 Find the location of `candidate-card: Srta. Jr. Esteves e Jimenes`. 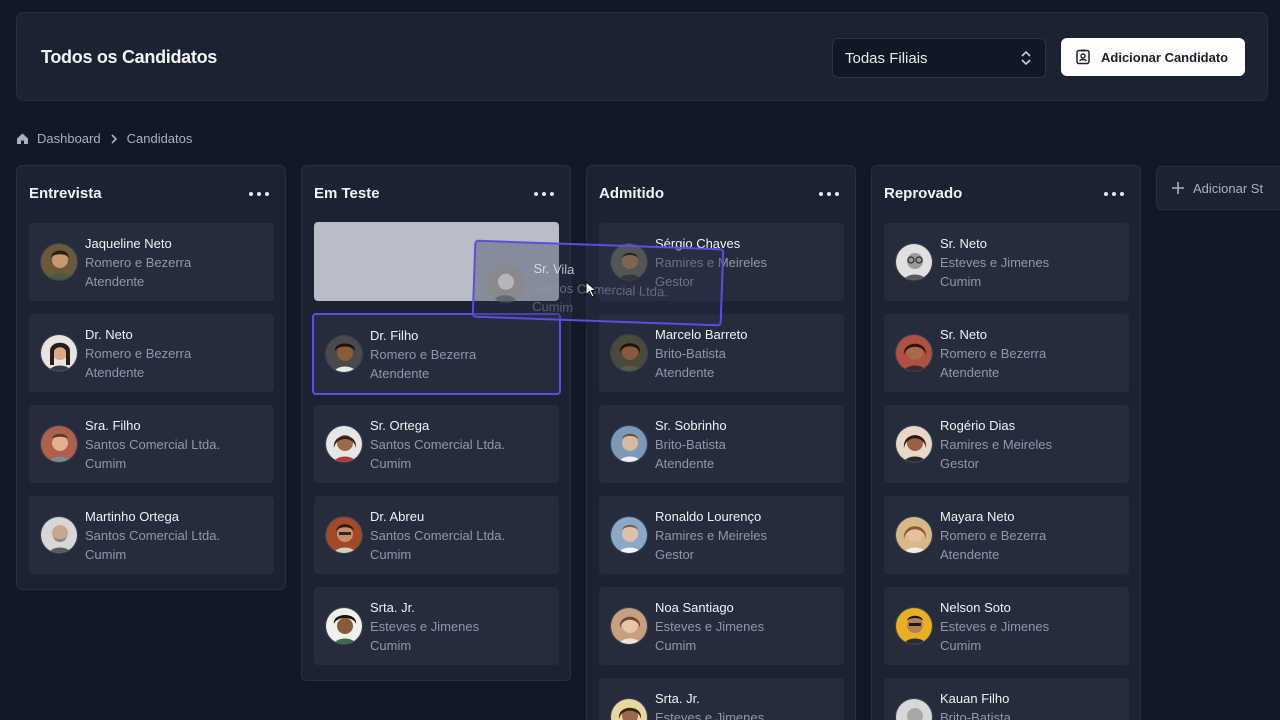

candidate-card: Srta. Jr. Esteves e Jimenes is located at coordinates (721, 699).